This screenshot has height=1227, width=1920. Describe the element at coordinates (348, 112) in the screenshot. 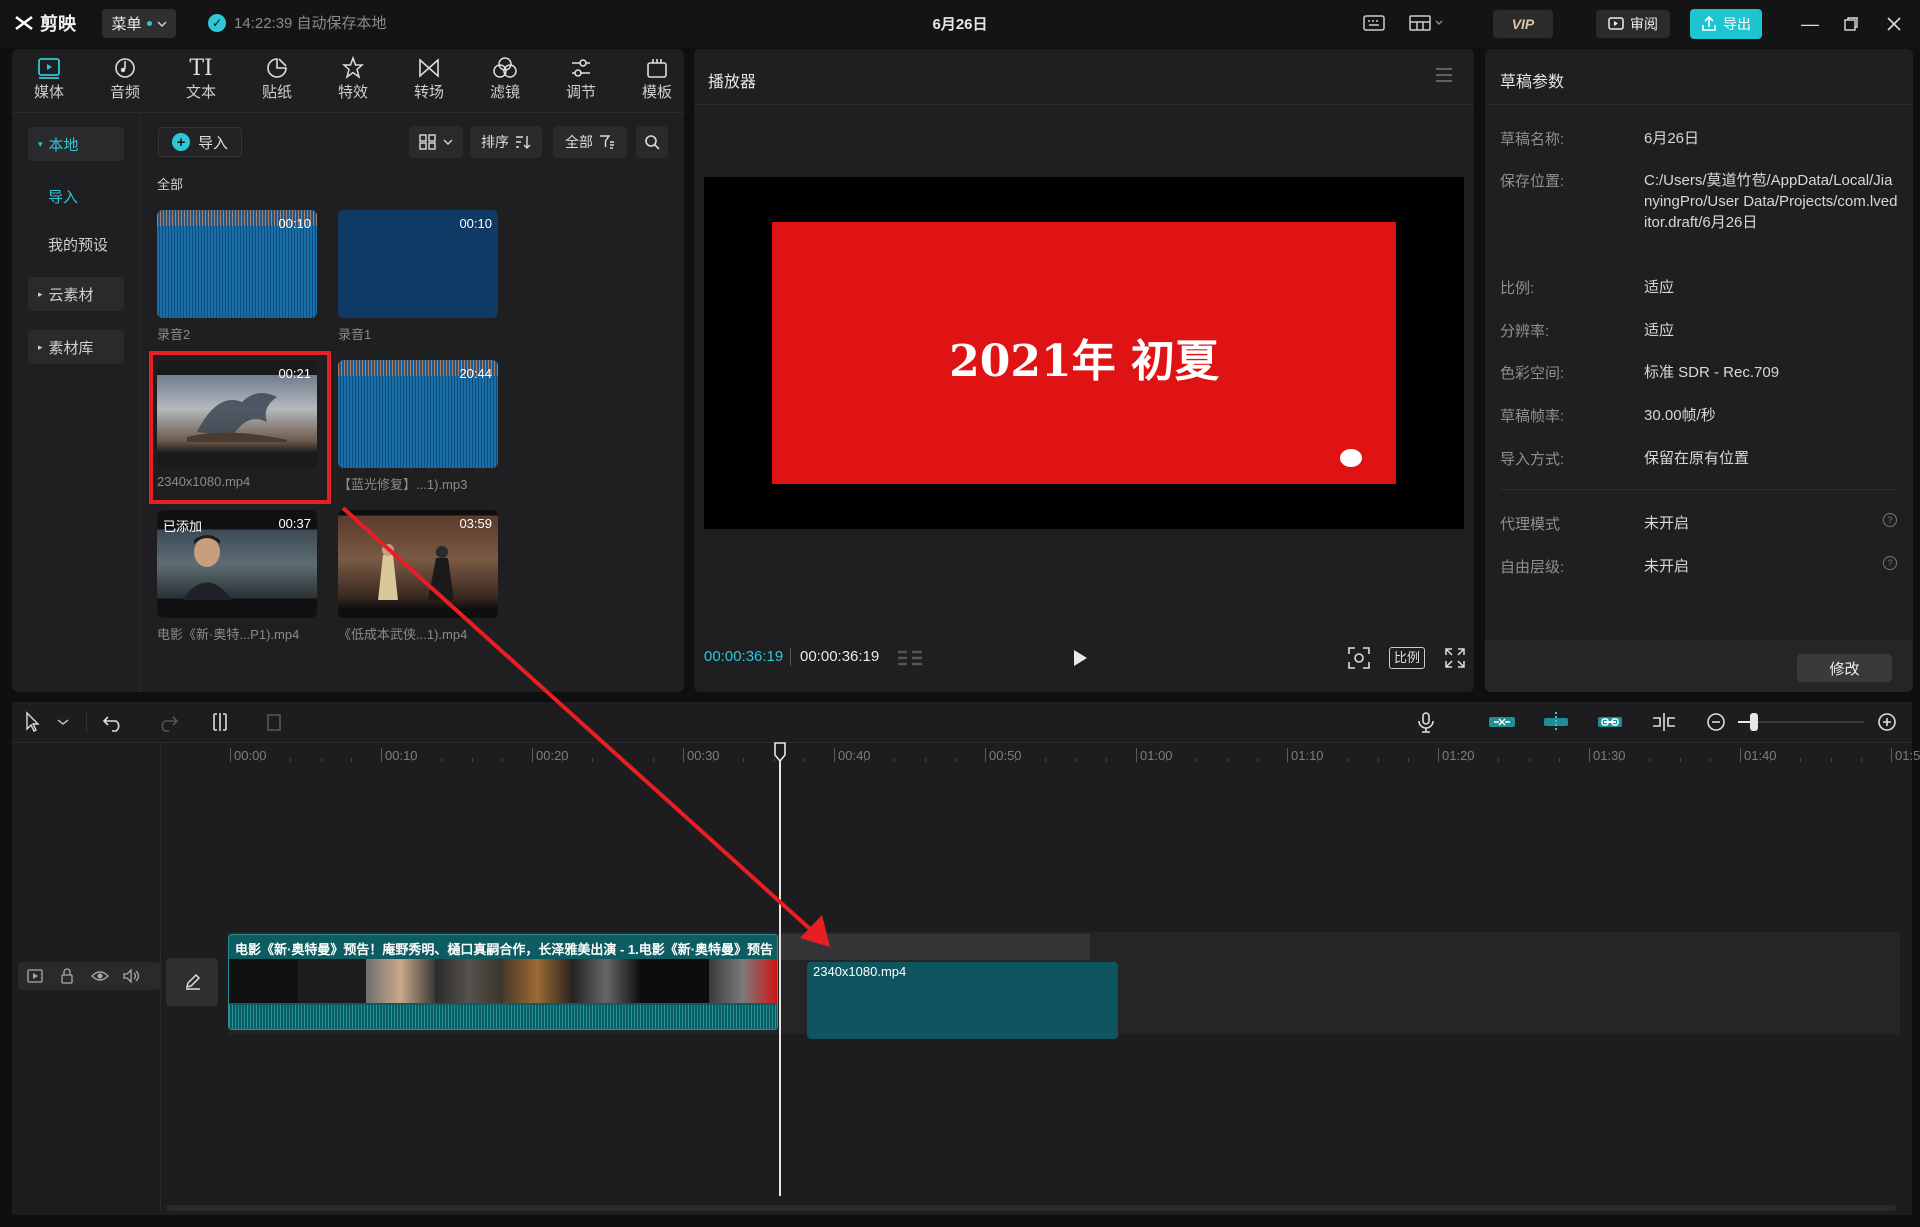

I see `toolbar-divider` at that location.